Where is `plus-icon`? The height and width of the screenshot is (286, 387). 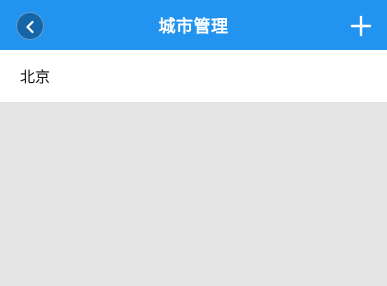
plus-icon is located at coordinates (361, 26).